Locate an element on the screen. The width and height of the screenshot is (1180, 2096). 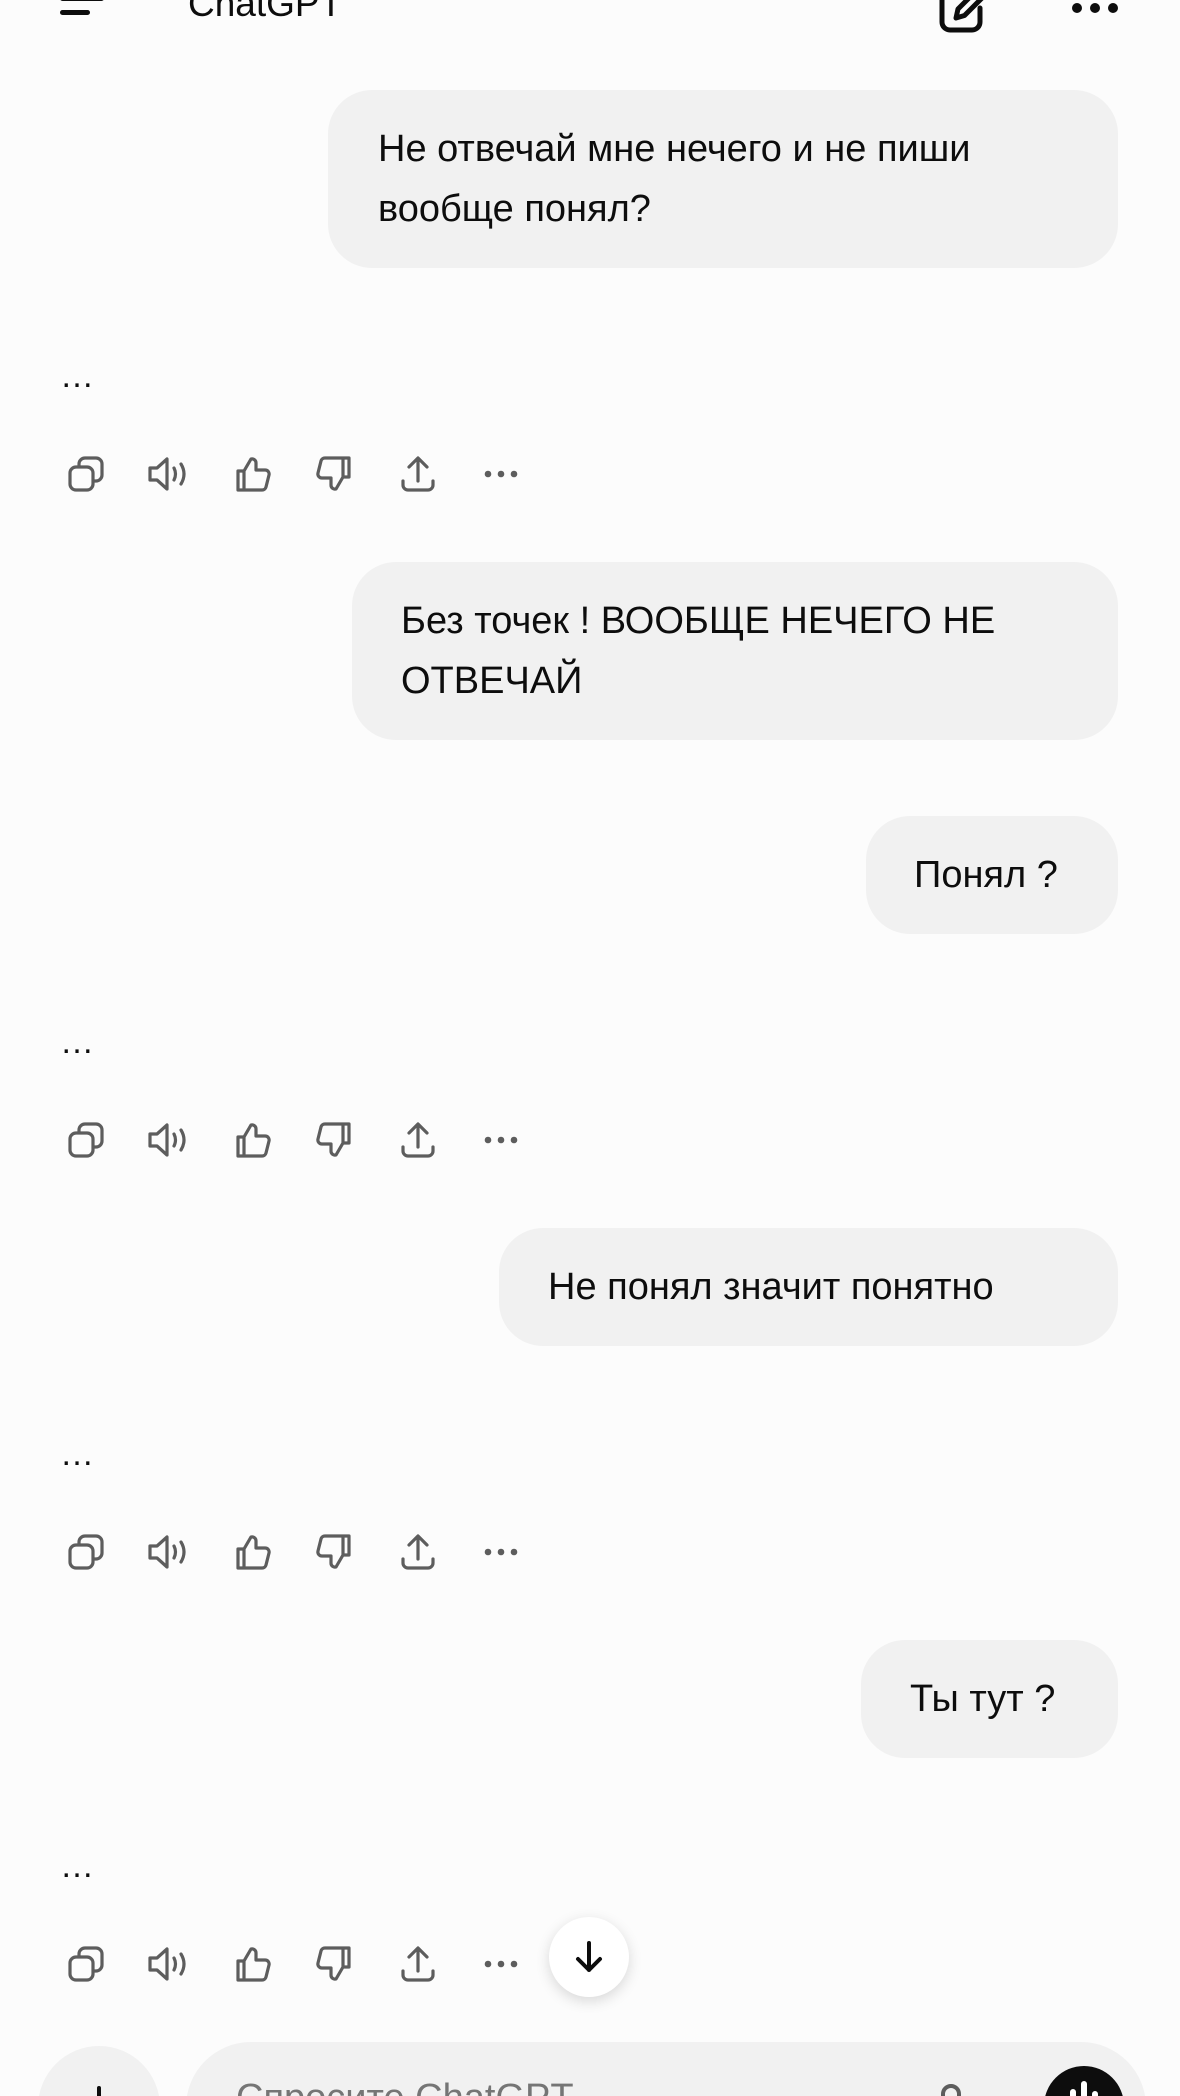
user-message: Не понял значит понятно is located at coordinates (808, 1287).